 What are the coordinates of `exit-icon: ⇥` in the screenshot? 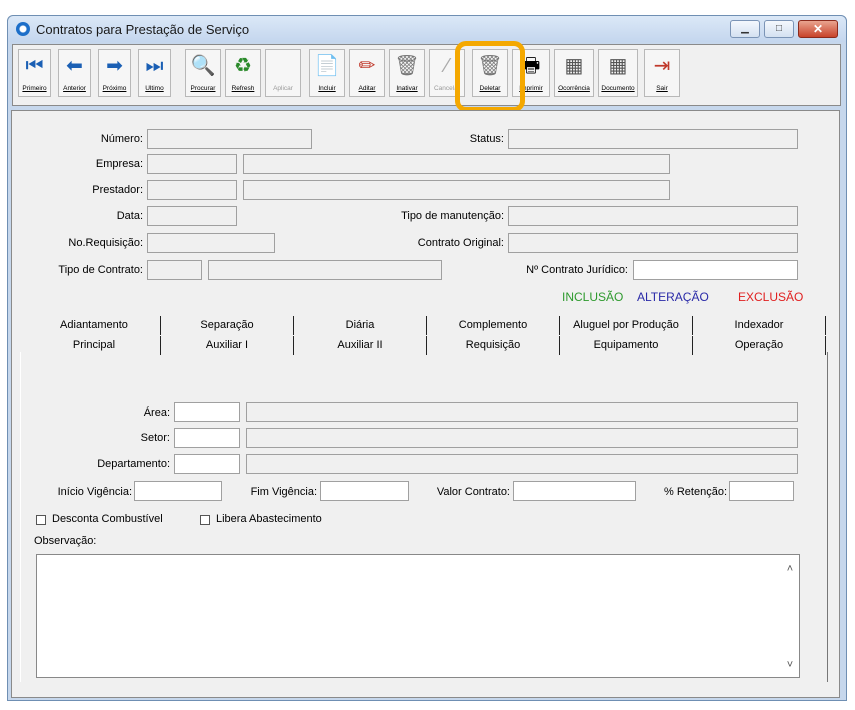 It's located at (662, 66).